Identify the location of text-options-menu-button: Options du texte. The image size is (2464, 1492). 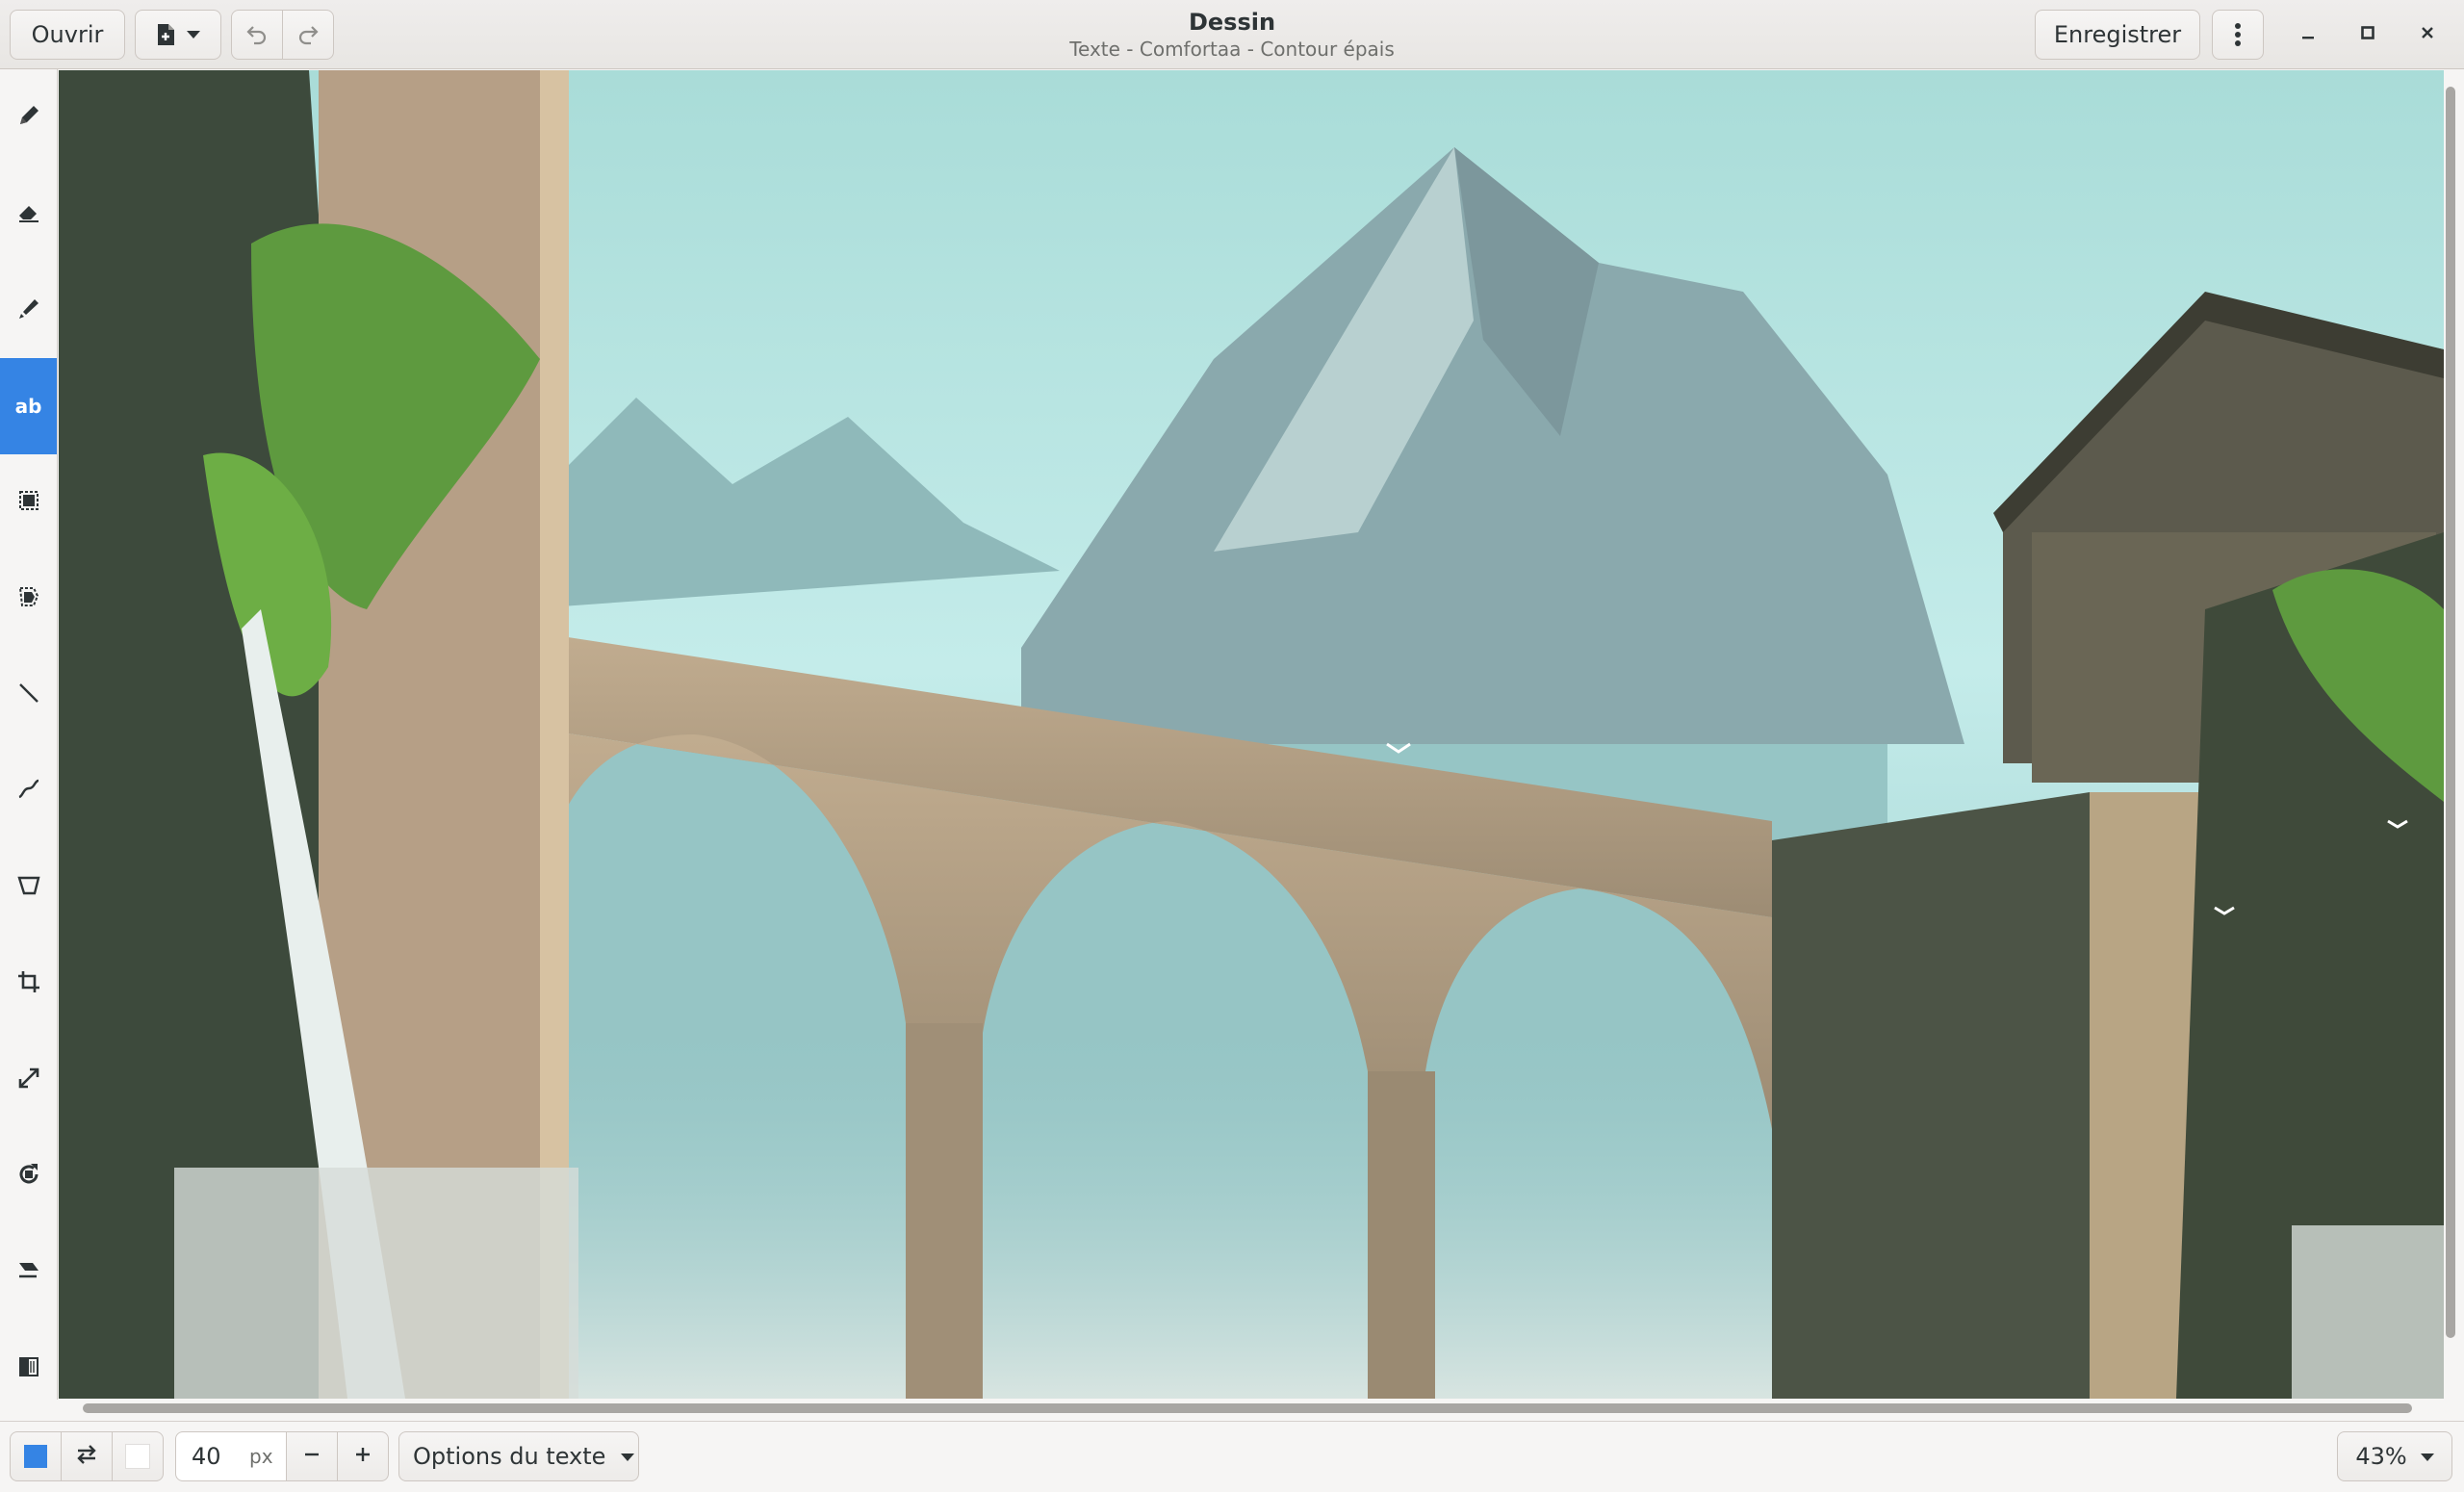
(518, 1456).